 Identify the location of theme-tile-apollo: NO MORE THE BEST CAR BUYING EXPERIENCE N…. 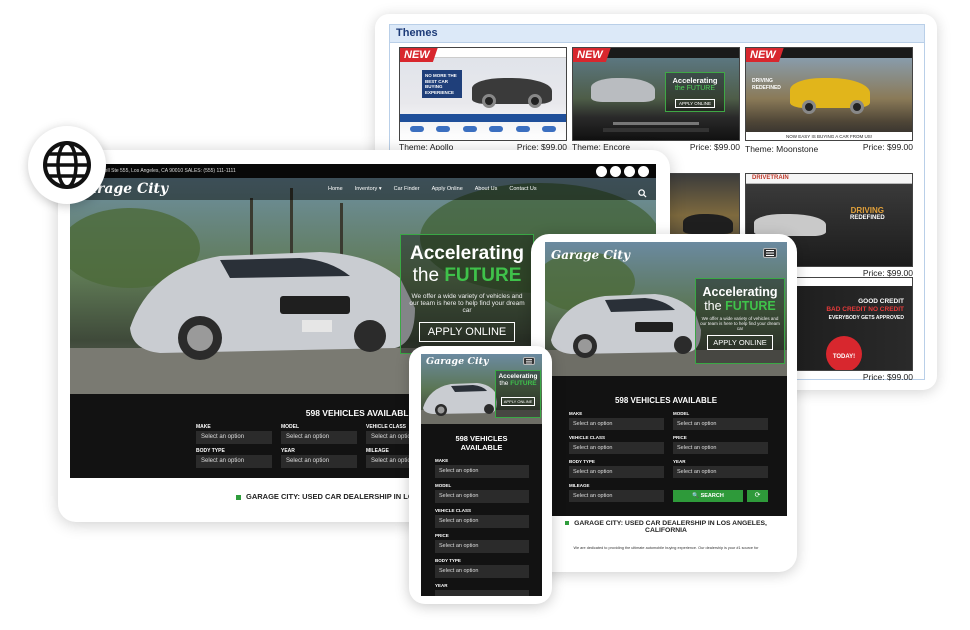
(483, 99).